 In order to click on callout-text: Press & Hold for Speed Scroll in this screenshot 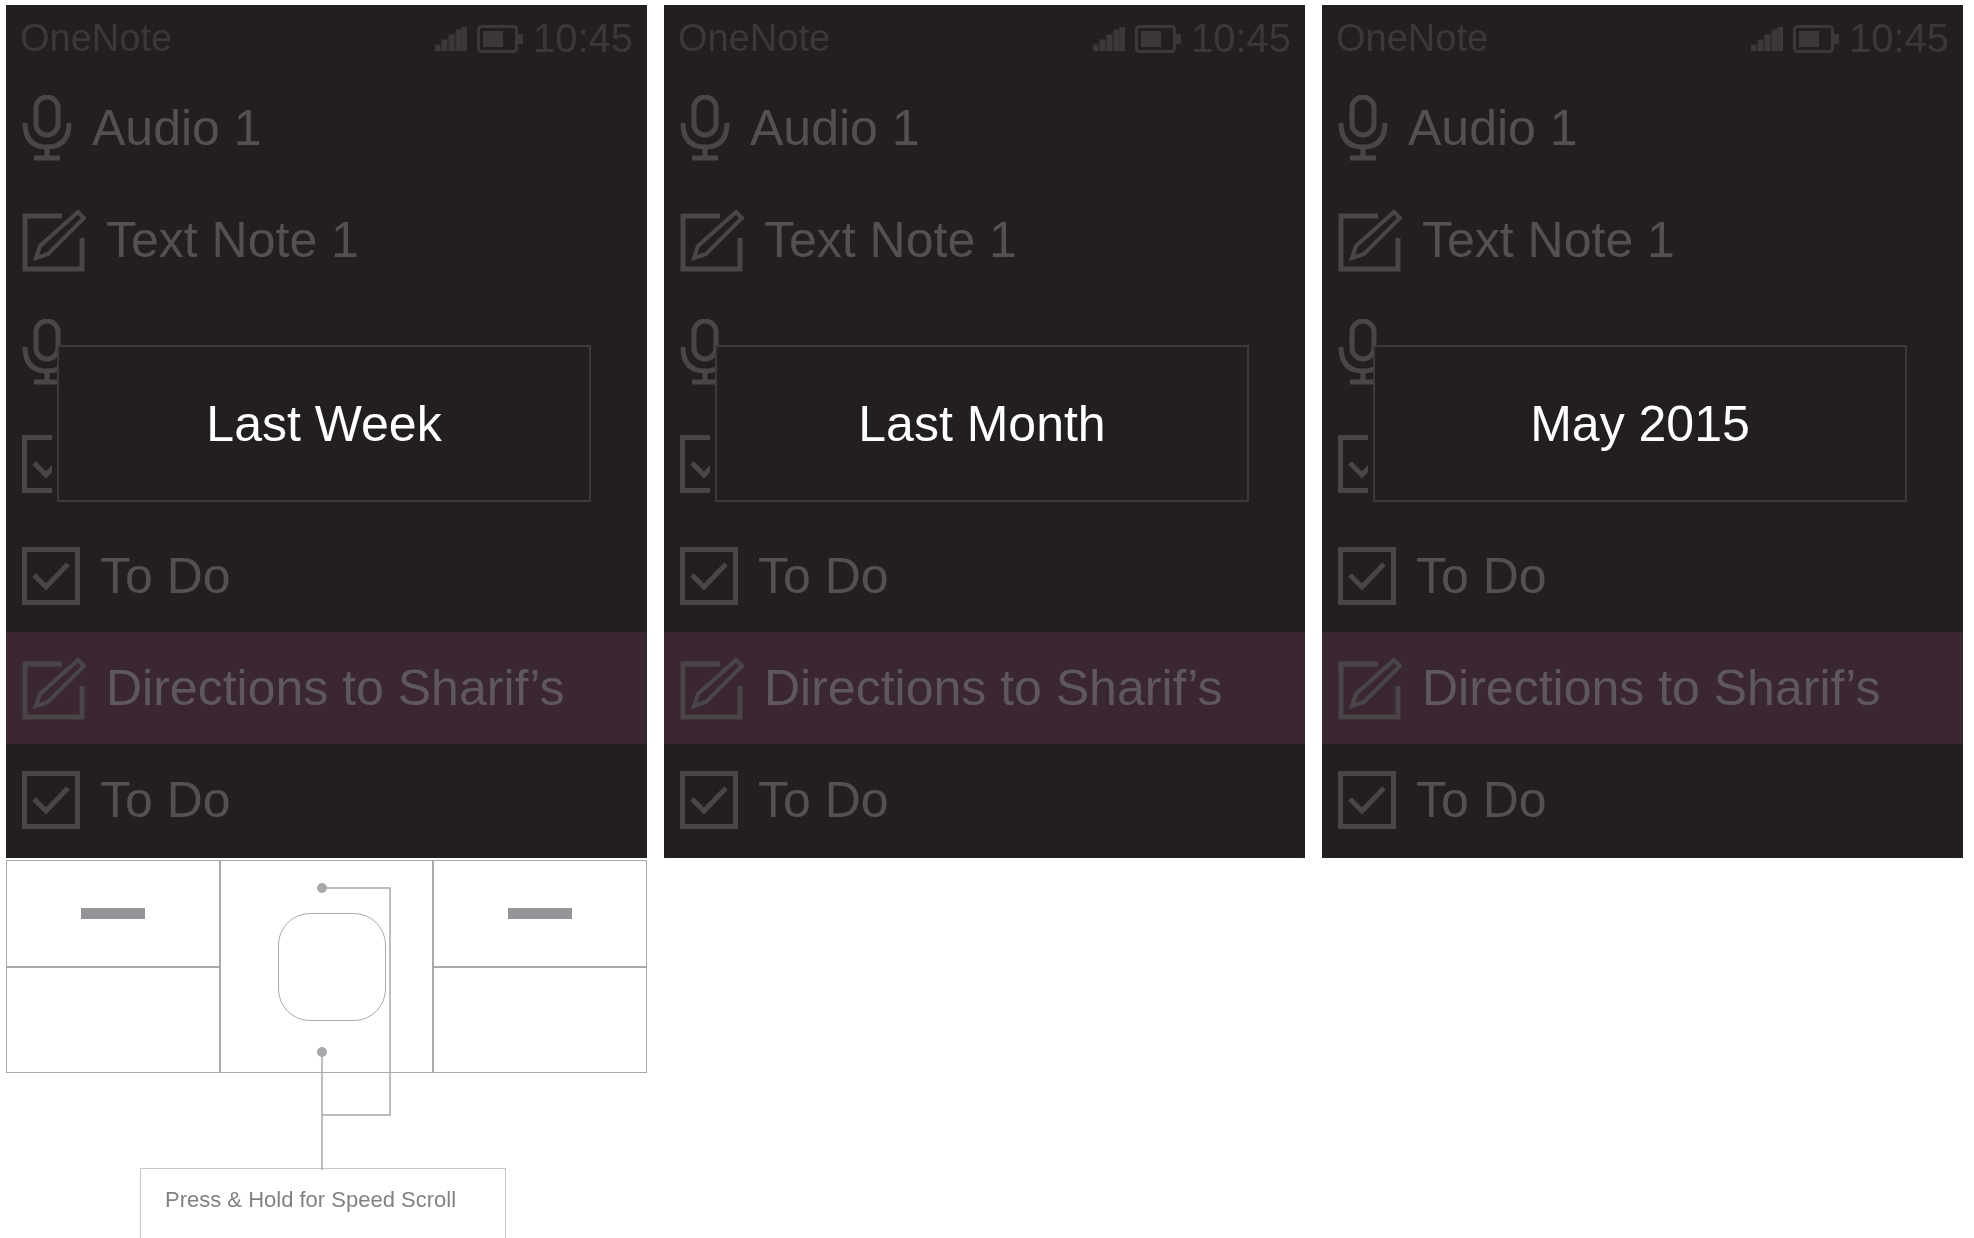, I will do `click(311, 1199)`.